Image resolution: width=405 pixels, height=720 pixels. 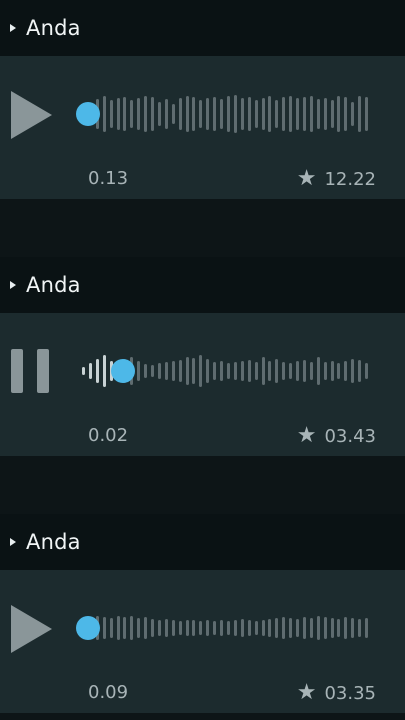 What do you see at coordinates (336, 179) in the screenshot?
I see `message-meta: ★ 12.22` at bounding box center [336, 179].